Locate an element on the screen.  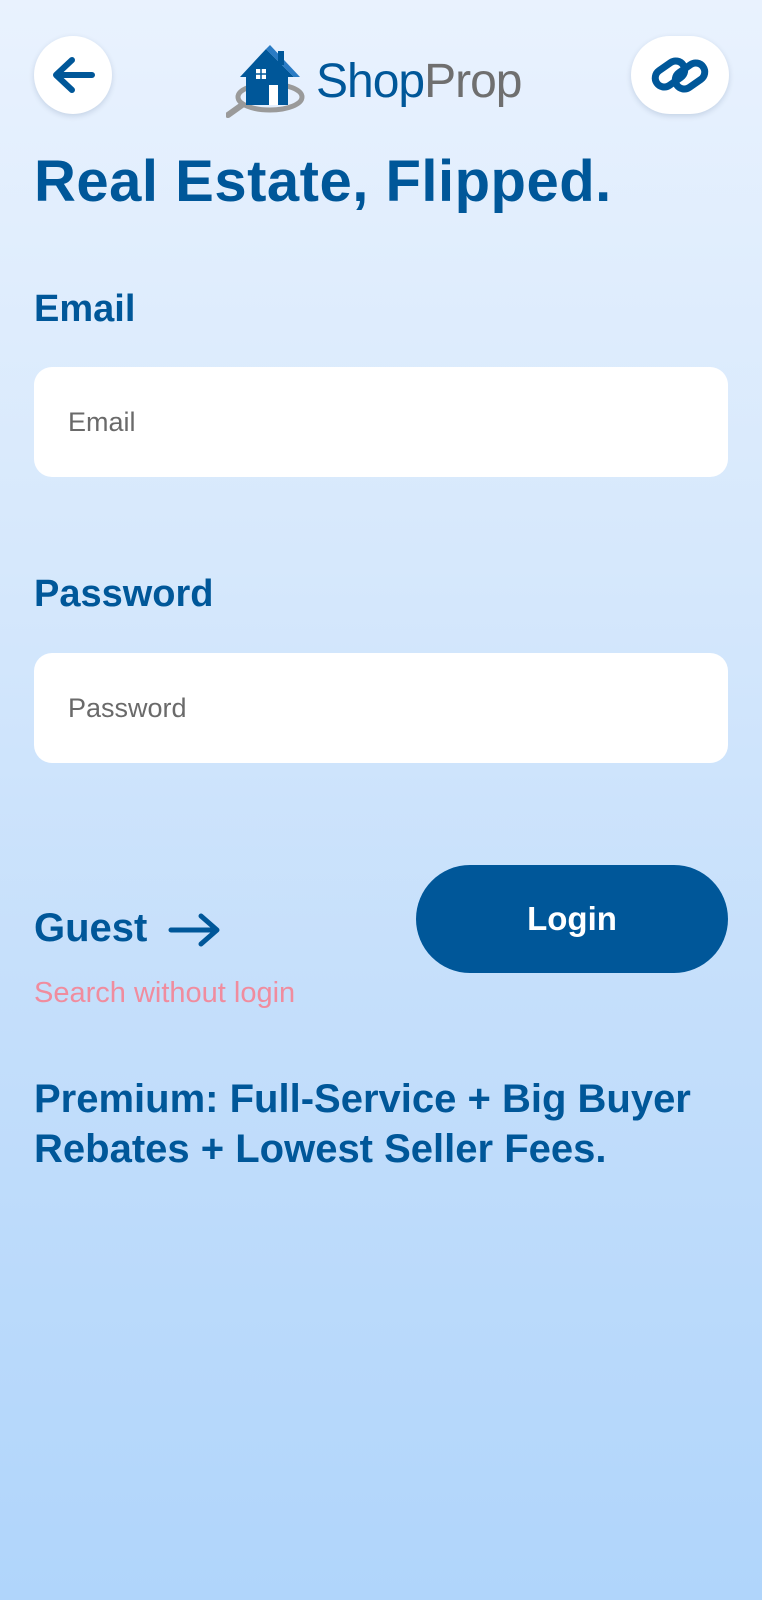
email-label: Email is located at coordinates (85, 309).